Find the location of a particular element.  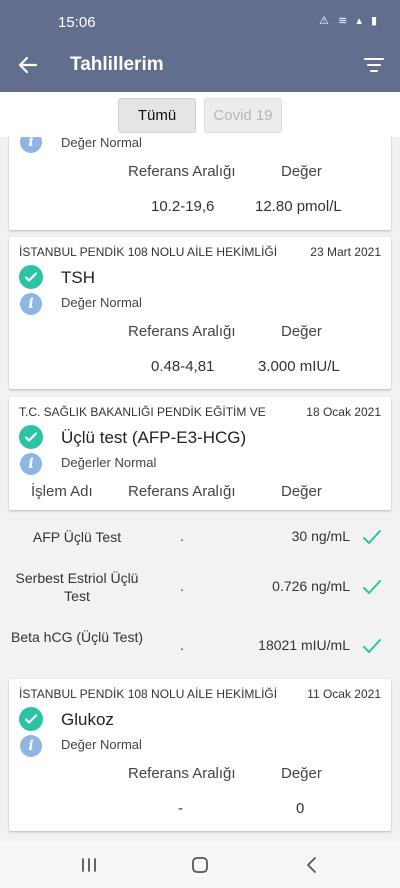

test-name: Üçlü test (AFP-E3-HCG) is located at coordinates (154, 437).